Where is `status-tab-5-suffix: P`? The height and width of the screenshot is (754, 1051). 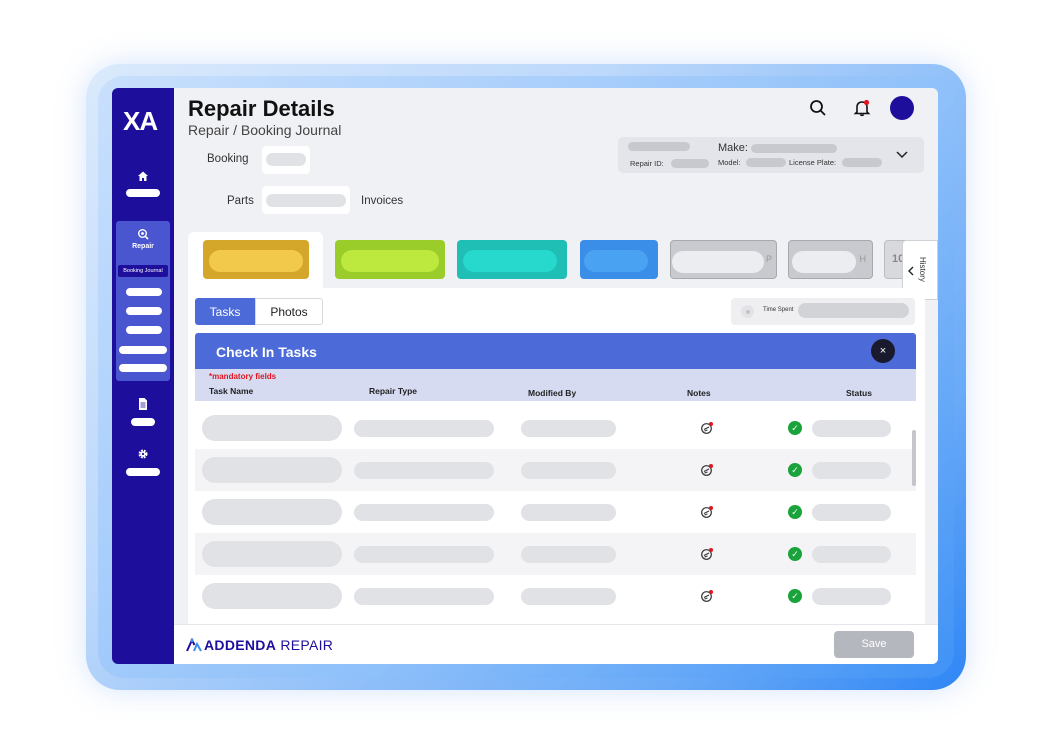 status-tab-5-suffix: P is located at coordinates (768, 259).